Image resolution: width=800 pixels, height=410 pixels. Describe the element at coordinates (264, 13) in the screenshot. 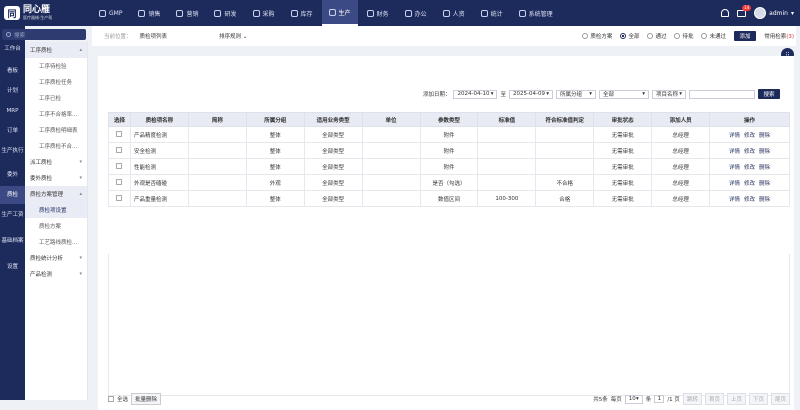

I see `topnav-item: 采购` at that location.